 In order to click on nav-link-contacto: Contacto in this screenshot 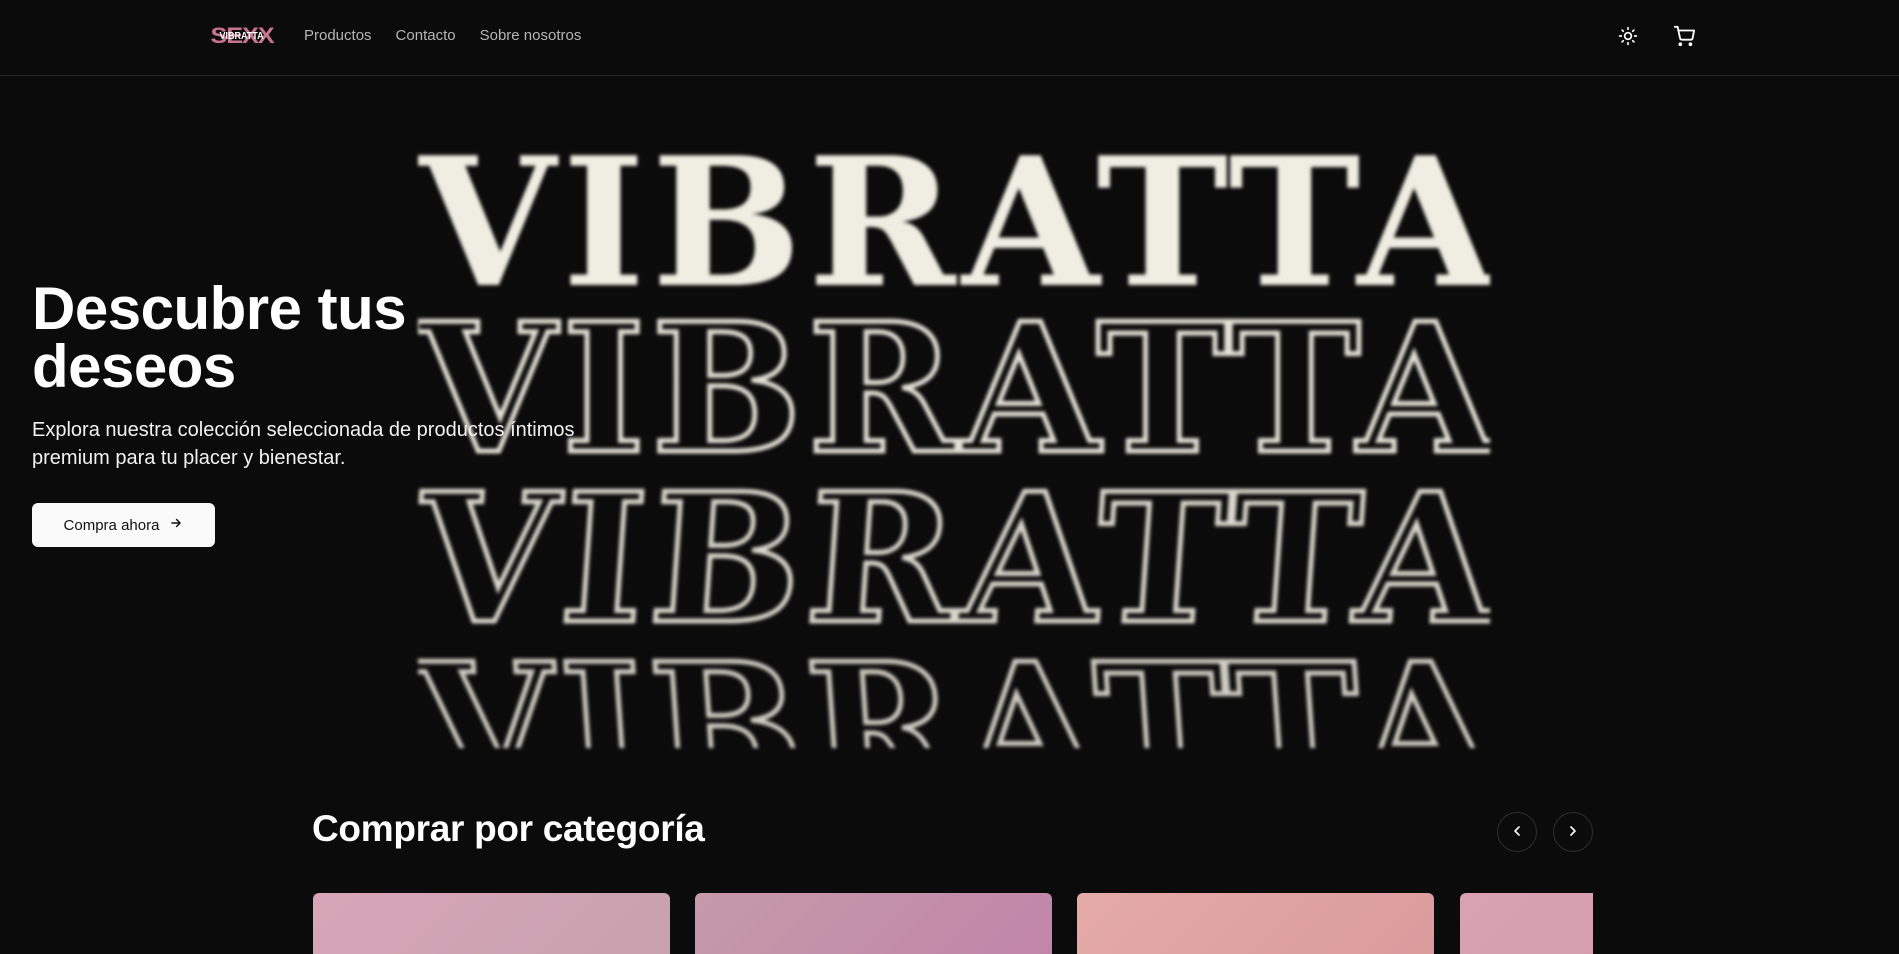, I will do `click(426, 36)`.